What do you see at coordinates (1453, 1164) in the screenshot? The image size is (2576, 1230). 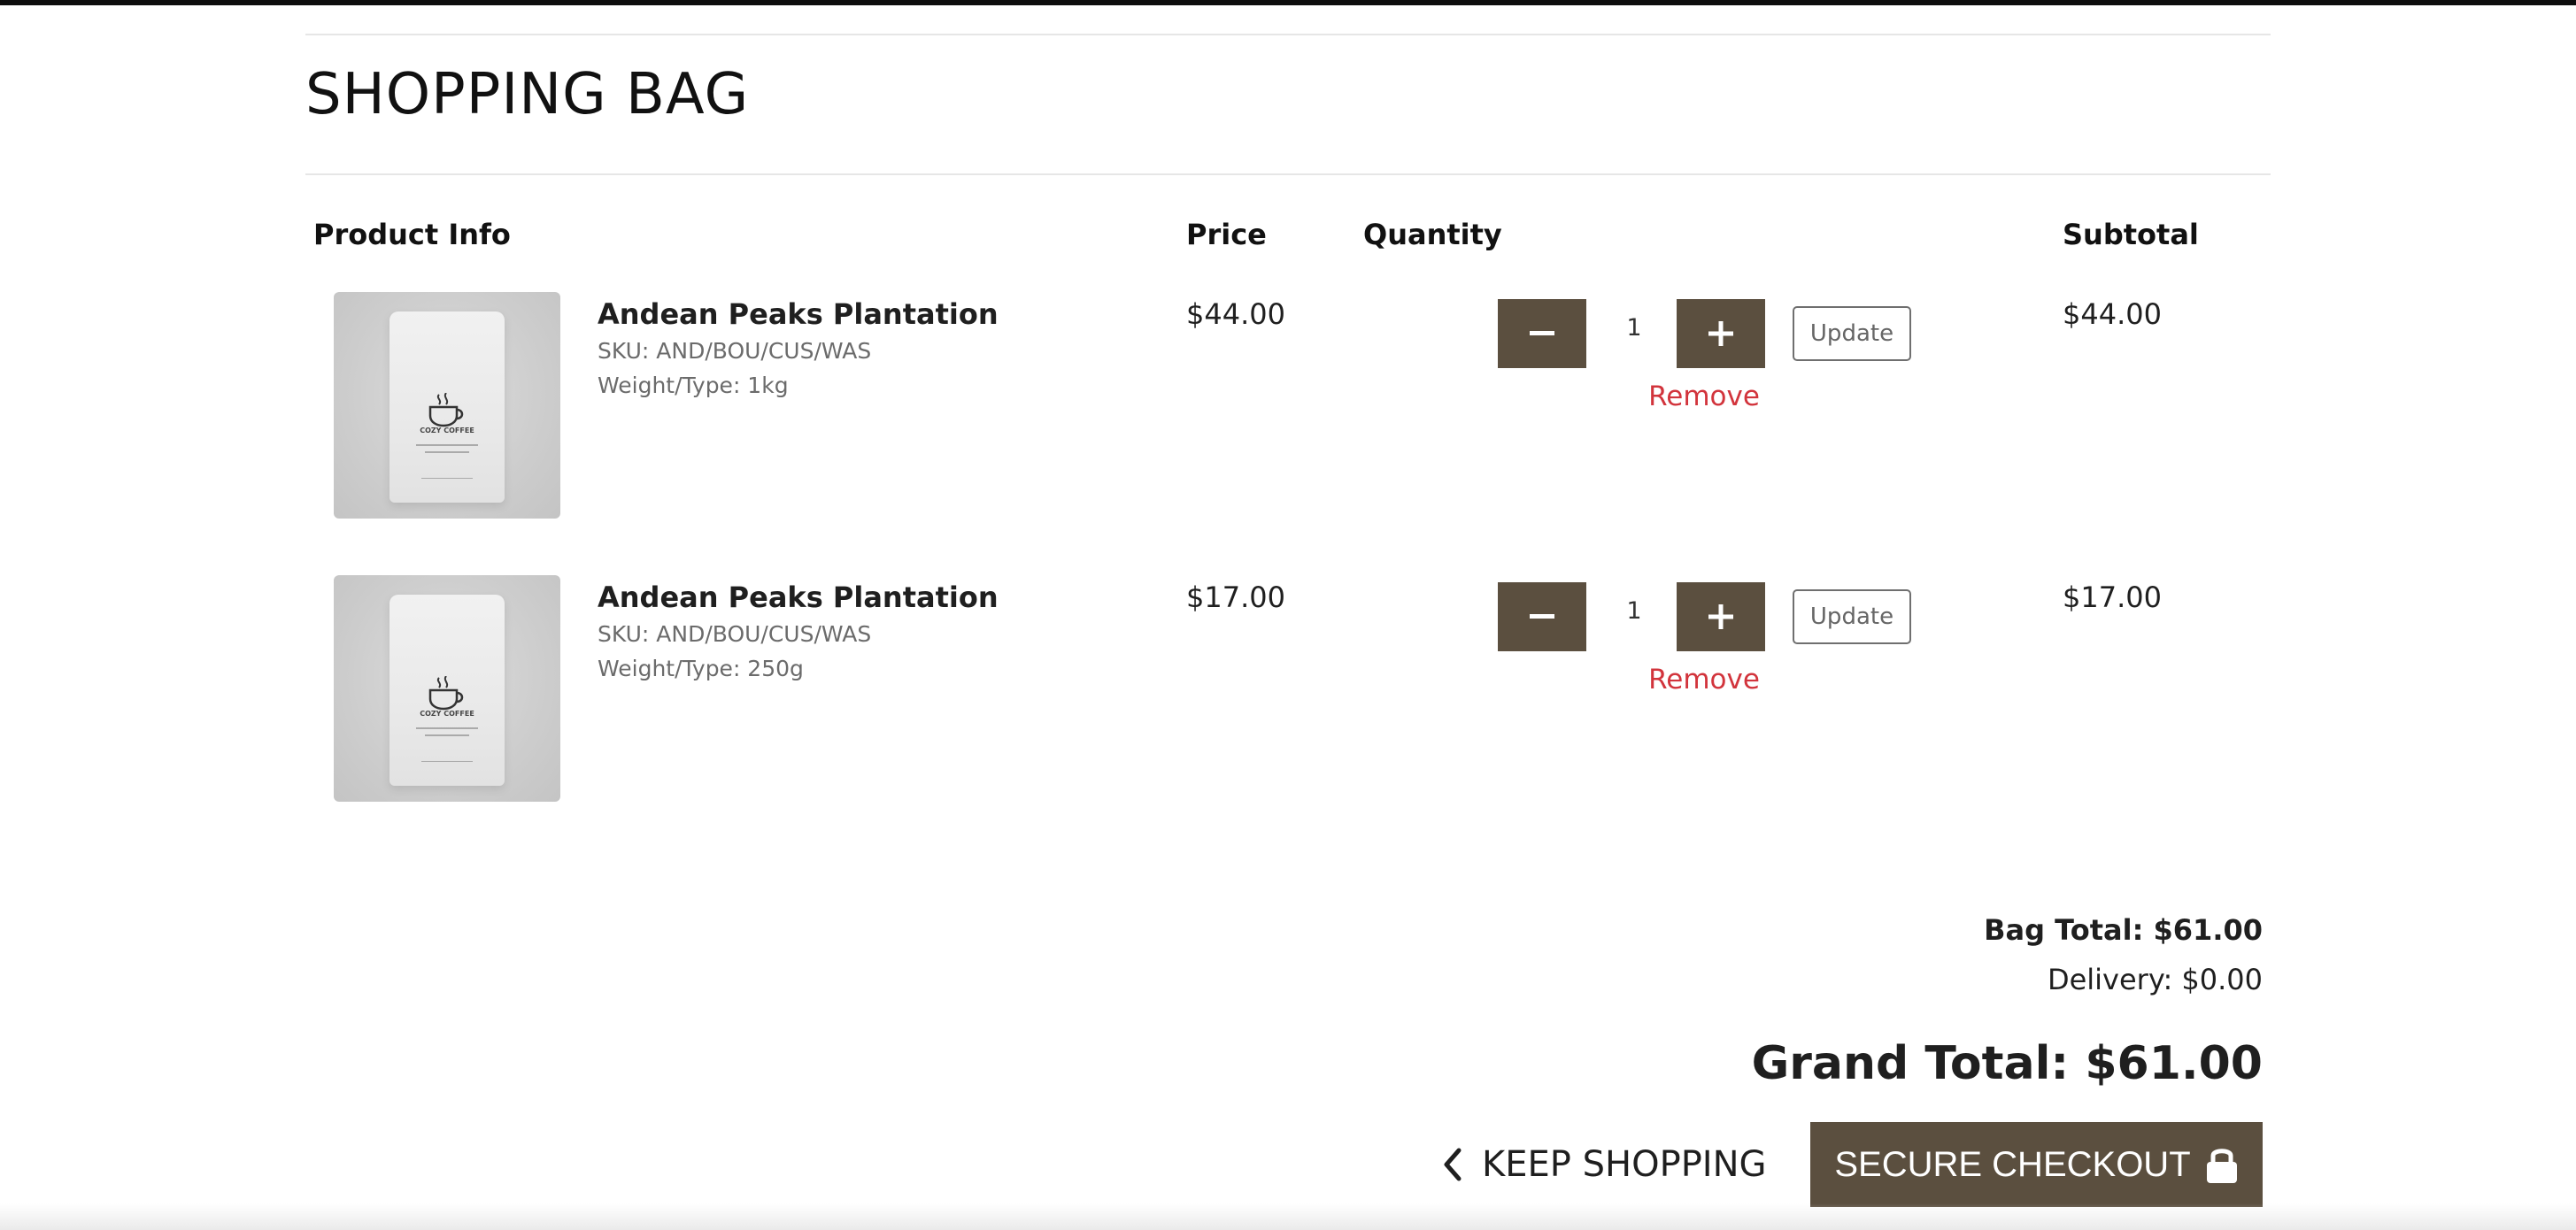 I see `chevron-left-icon` at bounding box center [1453, 1164].